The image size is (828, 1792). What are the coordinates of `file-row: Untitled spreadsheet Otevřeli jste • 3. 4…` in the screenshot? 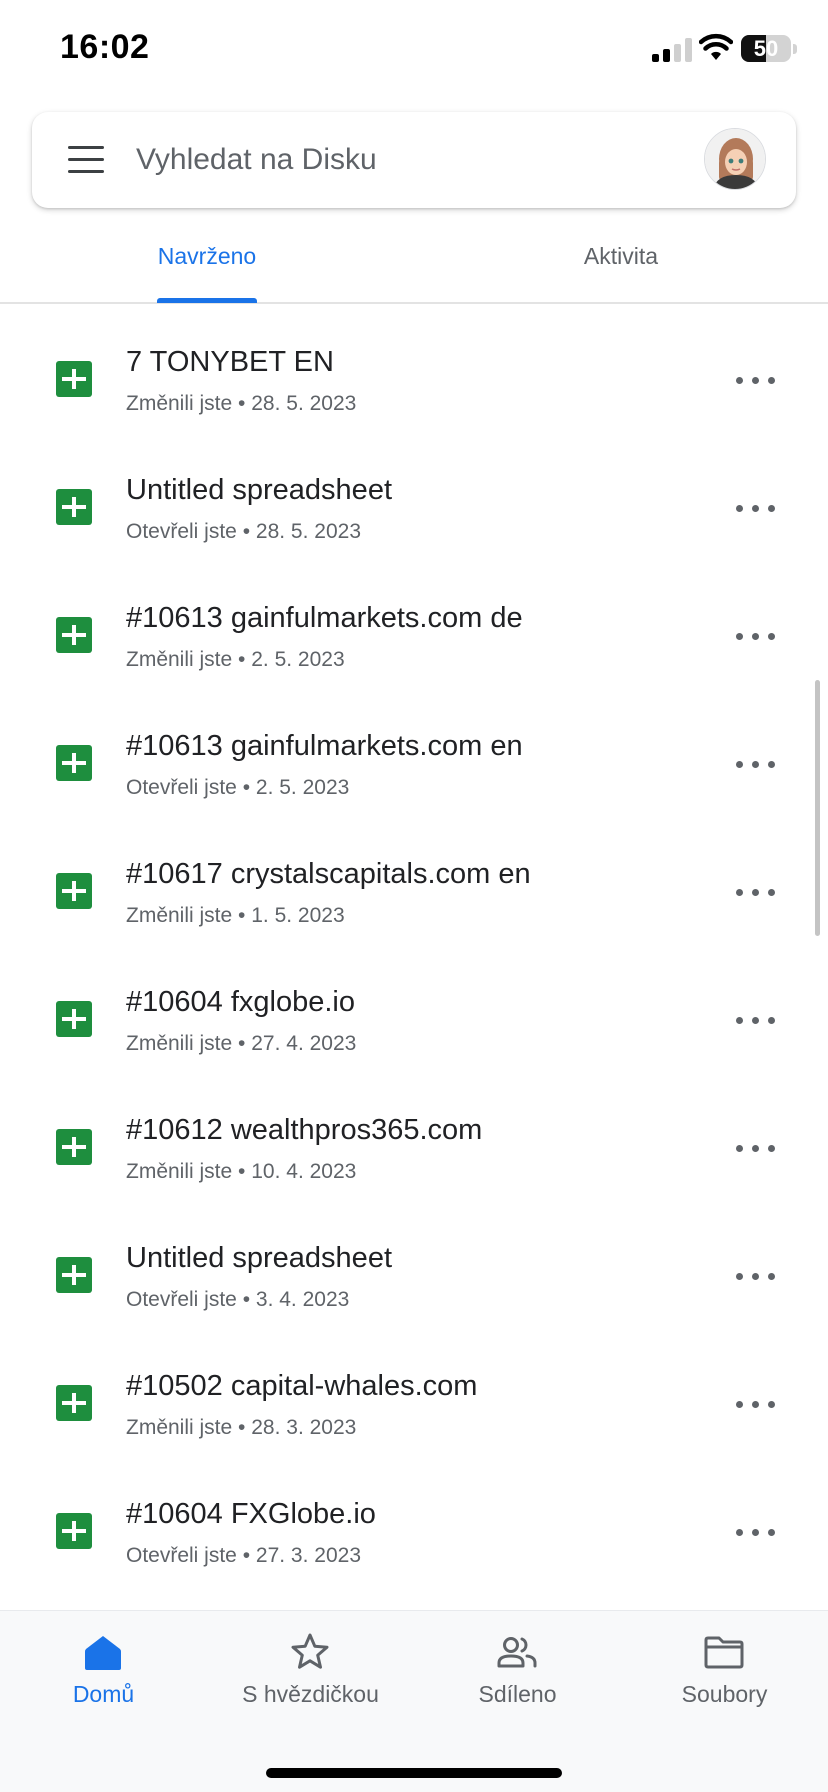 It's located at (414, 1276).